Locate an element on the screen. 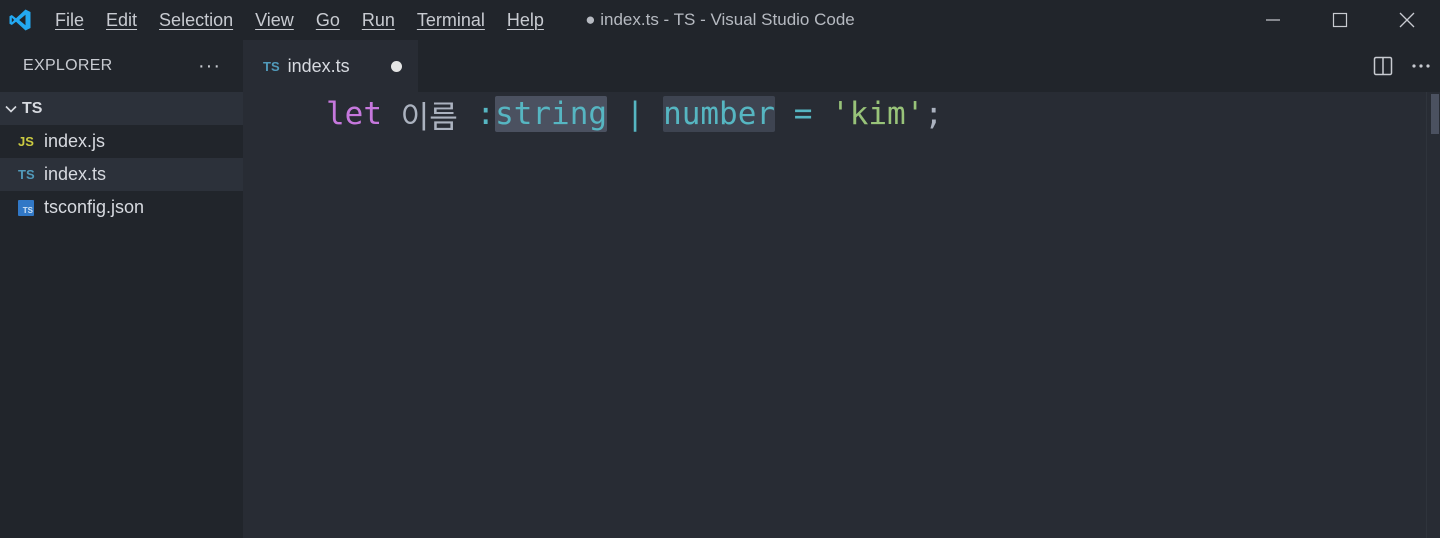 The image size is (1440, 538). file-label: index.js is located at coordinates (75, 141).